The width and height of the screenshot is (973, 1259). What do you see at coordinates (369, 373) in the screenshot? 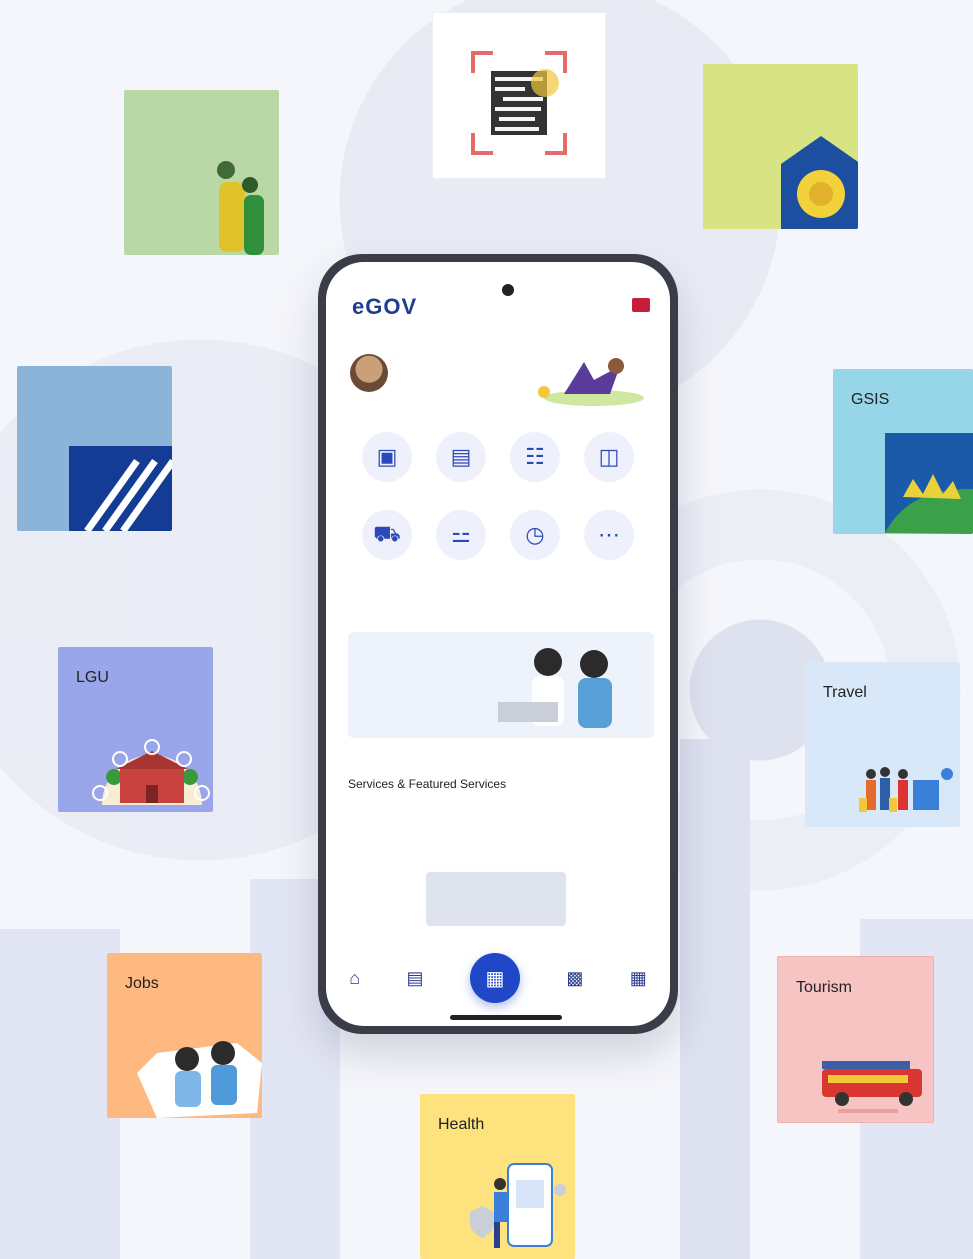
I see `avatar` at bounding box center [369, 373].